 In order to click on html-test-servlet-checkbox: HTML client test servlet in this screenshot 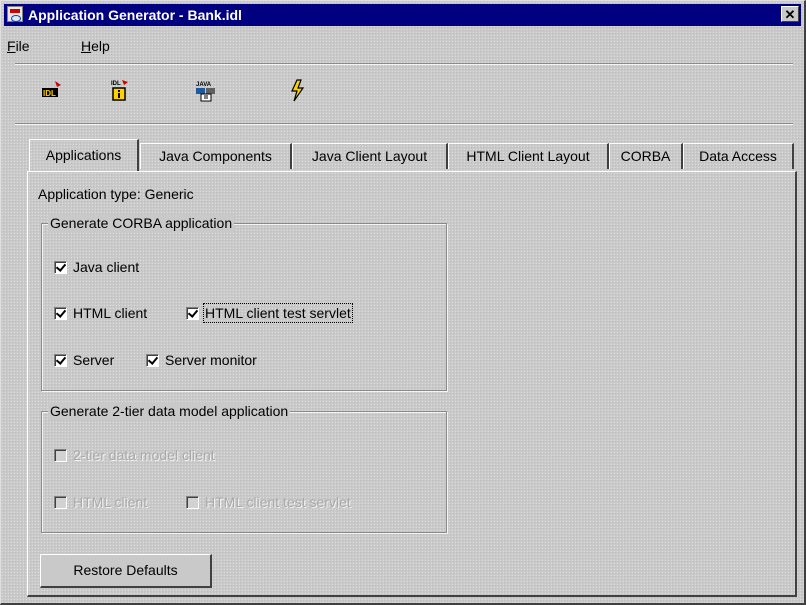, I will do `click(269, 313)`.